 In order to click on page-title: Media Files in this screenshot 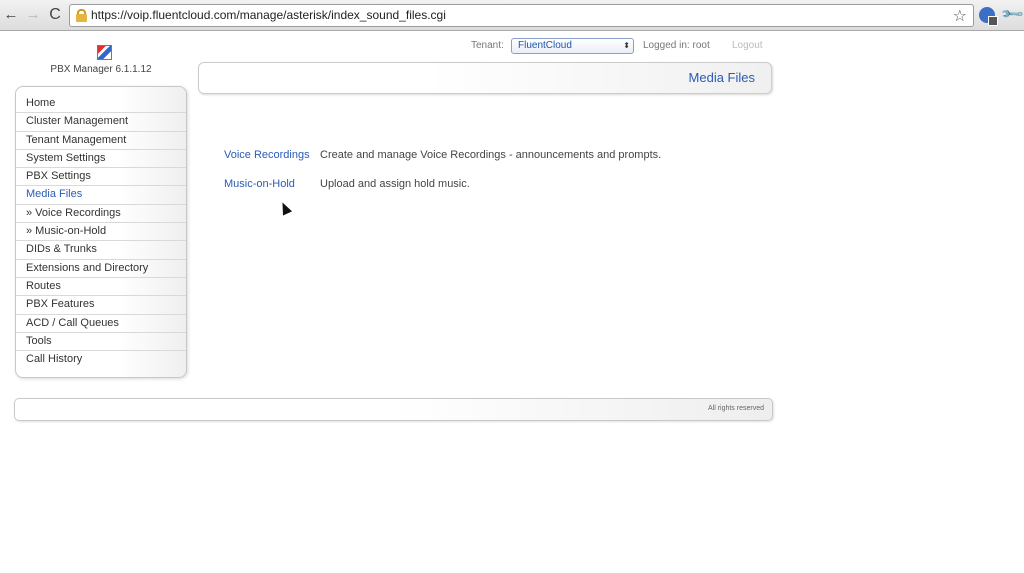, I will do `click(721, 77)`.